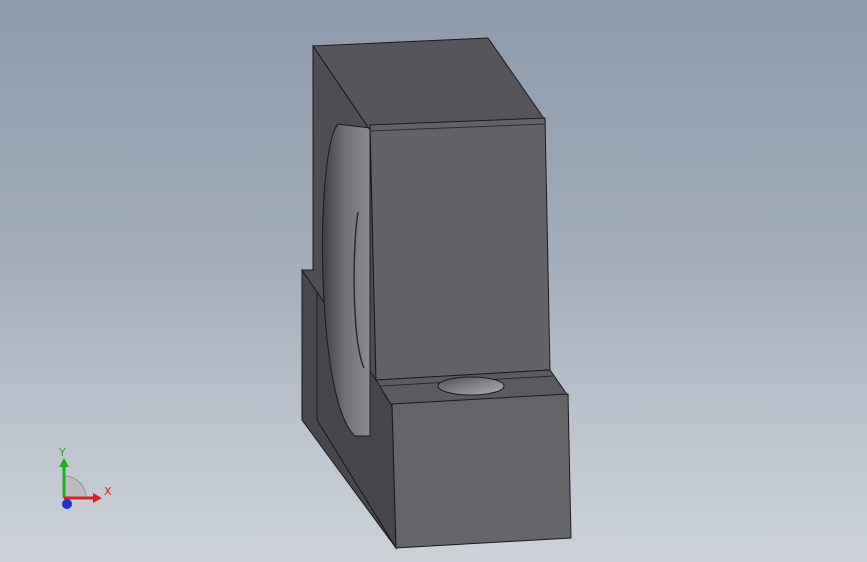 This screenshot has width=867, height=562. I want to click on y-axis-arrow, so click(64, 462).